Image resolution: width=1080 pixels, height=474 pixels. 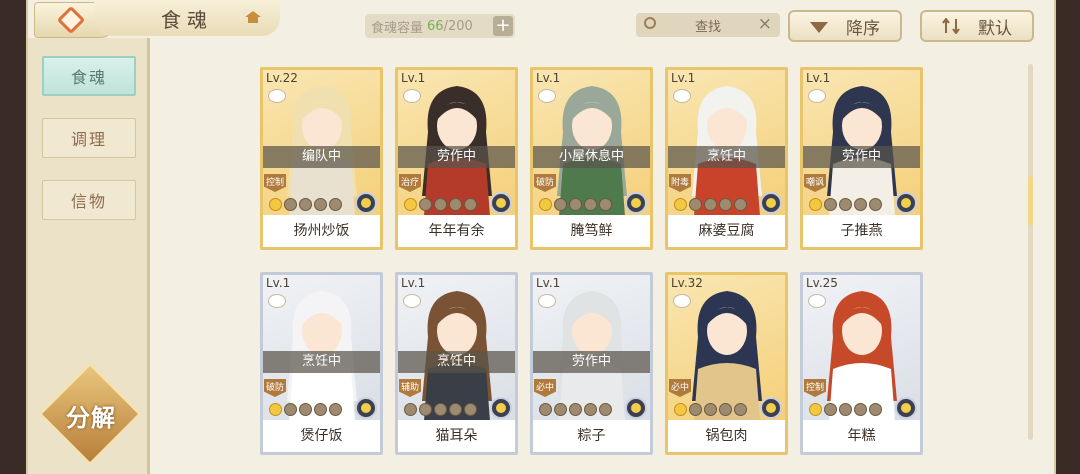 I want to click on tab-label: 调理, so click(x=88, y=139).